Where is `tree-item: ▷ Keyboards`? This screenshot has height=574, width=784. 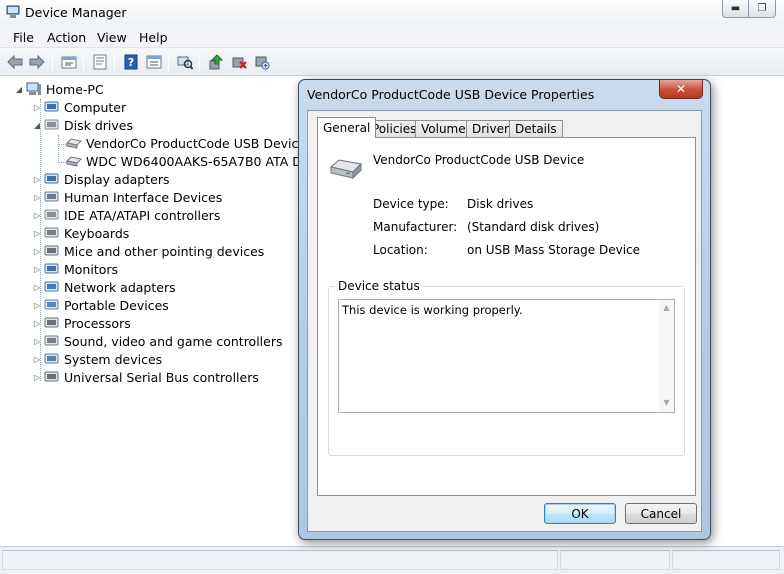
tree-item: ▷ Keyboards is located at coordinates (80, 233).